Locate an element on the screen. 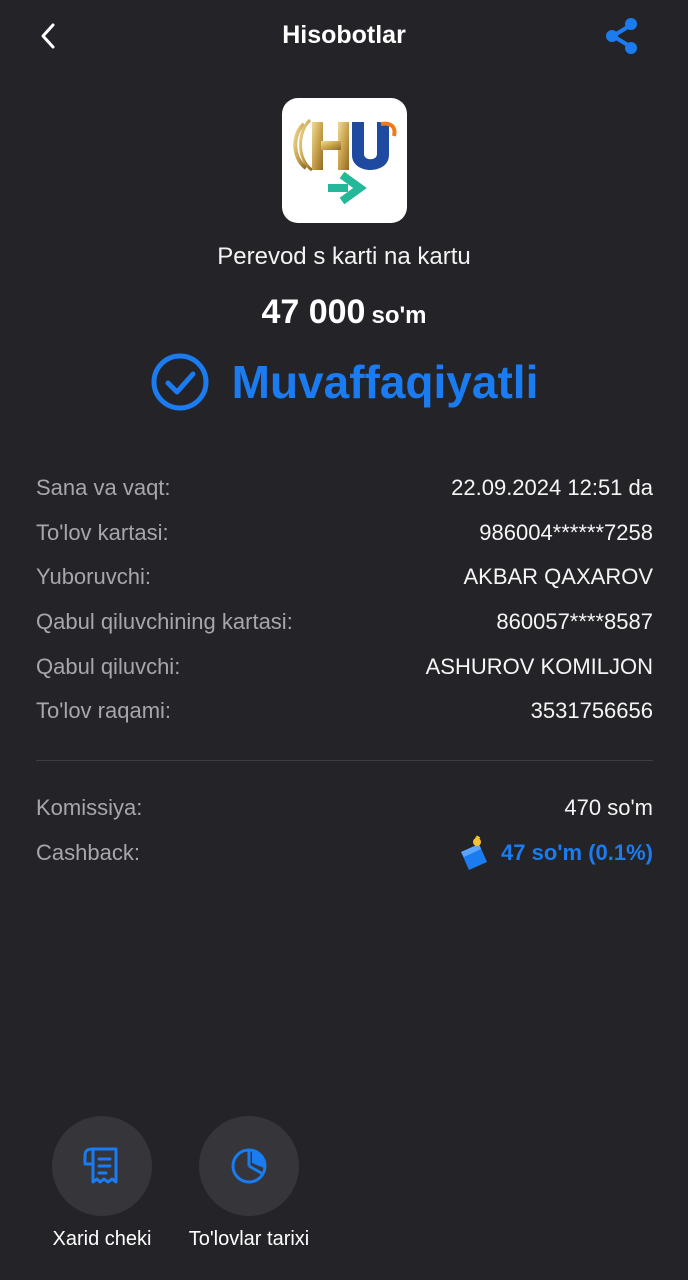  payments-history-button-circle is located at coordinates (249, 1166).